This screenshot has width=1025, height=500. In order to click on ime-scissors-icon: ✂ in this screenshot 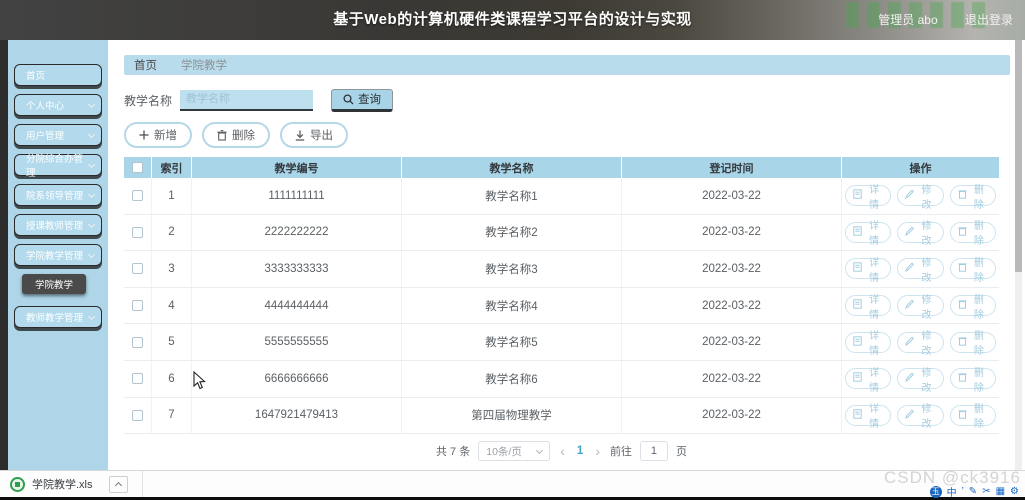, I will do `click(986, 491)`.